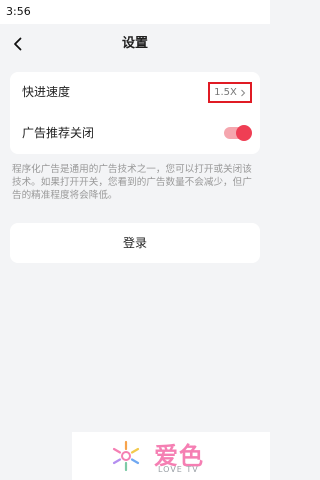 The image size is (320, 480). I want to click on ads-label: 广告推荐关闭, so click(58, 133).